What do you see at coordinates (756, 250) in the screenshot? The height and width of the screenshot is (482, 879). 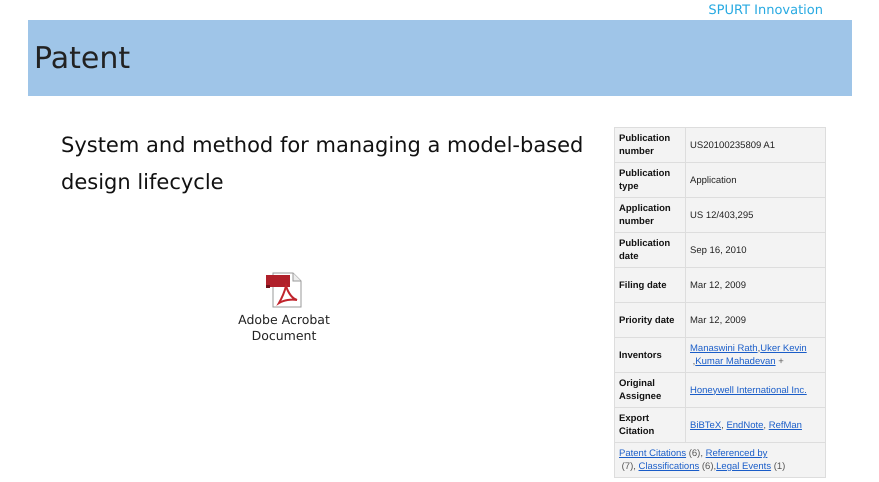 I see `table-cell: Sep 16, 2010` at bounding box center [756, 250].